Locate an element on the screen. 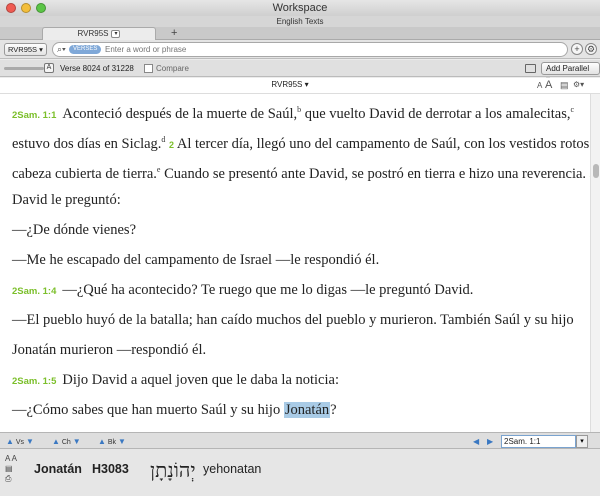 The width and height of the screenshot is (600, 496). search-field: ⌕▾ VERSES is located at coordinates (310, 49).